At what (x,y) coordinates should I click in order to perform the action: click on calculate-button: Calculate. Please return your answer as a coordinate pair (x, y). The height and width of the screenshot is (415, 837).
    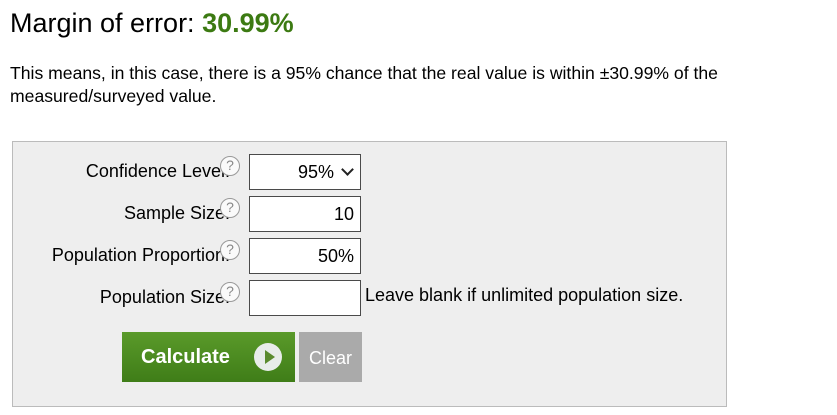
    Looking at the image, I should click on (208, 357).